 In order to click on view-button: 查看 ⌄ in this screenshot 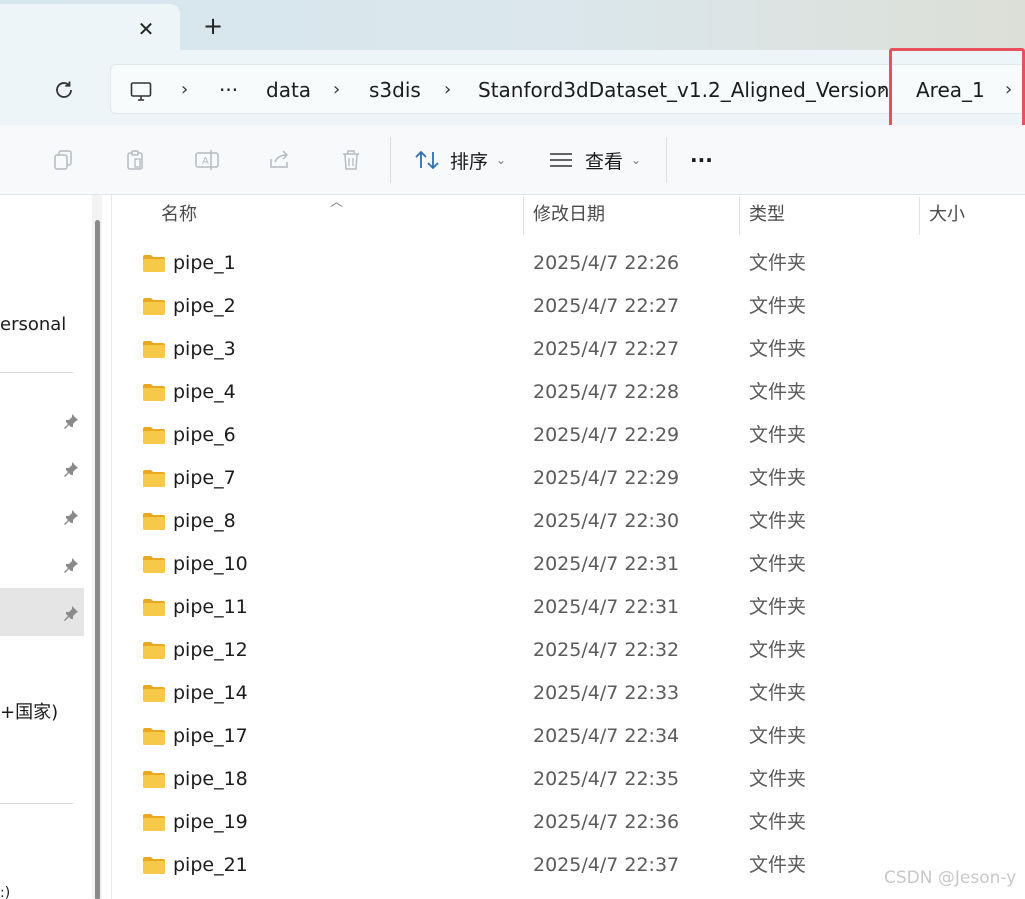, I will do `click(595, 160)`.